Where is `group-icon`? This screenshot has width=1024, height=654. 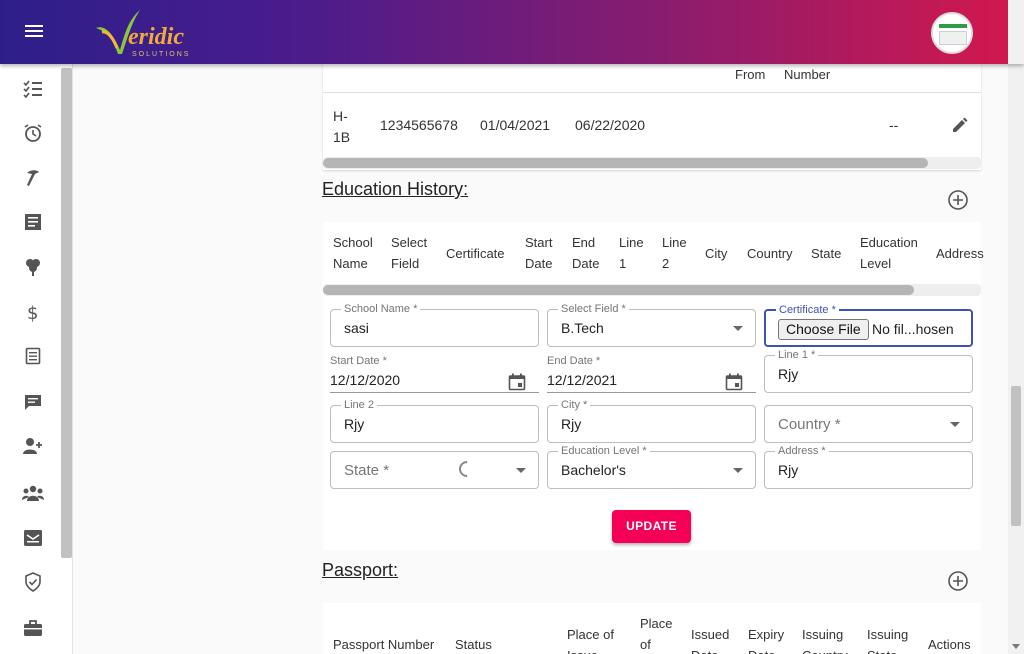
group-icon is located at coordinates (33, 493).